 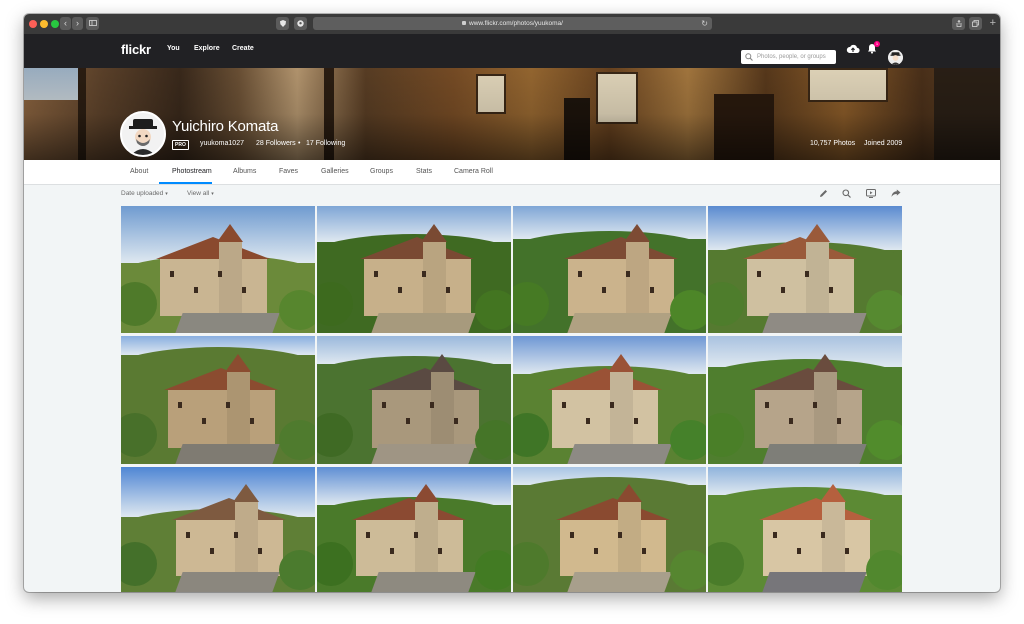 What do you see at coordinates (276, 143) in the screenshot?
I see `followers-link: 28 Followers` at bounding box center [276, 143].